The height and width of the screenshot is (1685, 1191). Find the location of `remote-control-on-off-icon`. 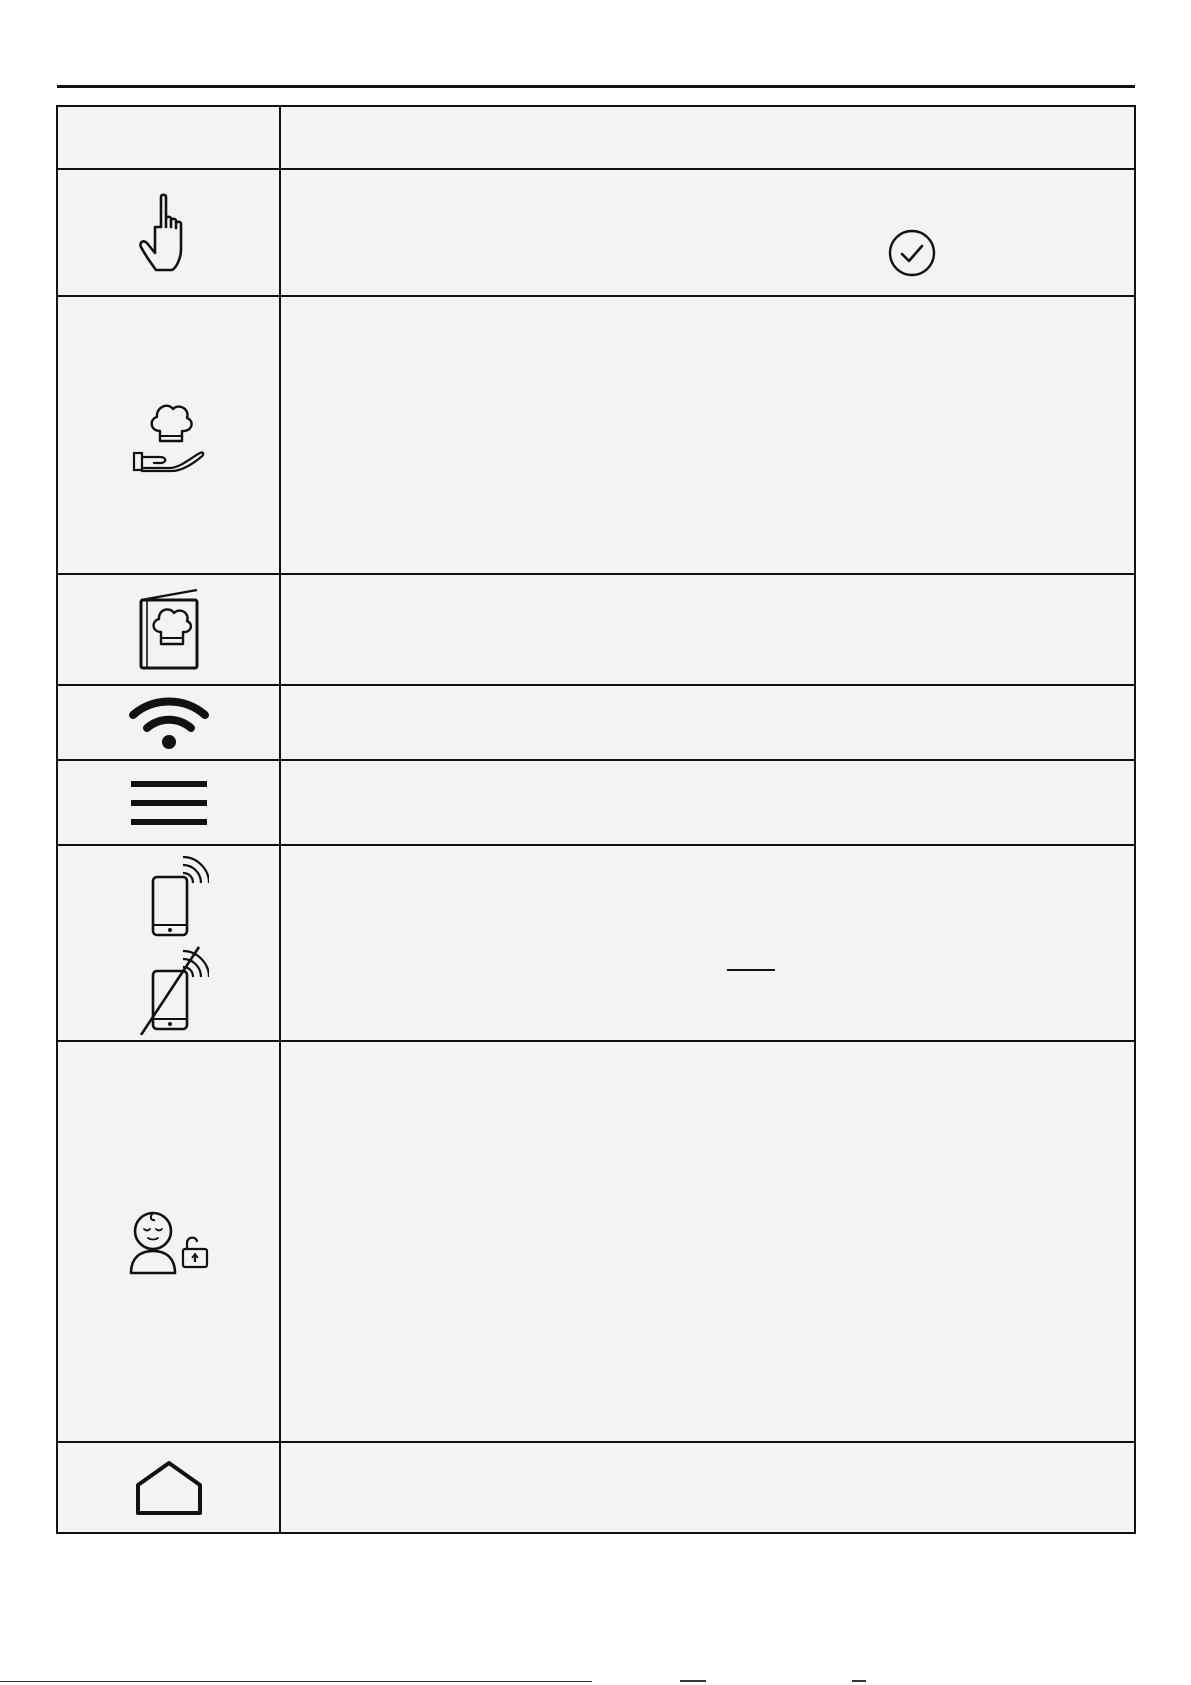

remote-control-on-off-icon is located at coordinates (174, 945).